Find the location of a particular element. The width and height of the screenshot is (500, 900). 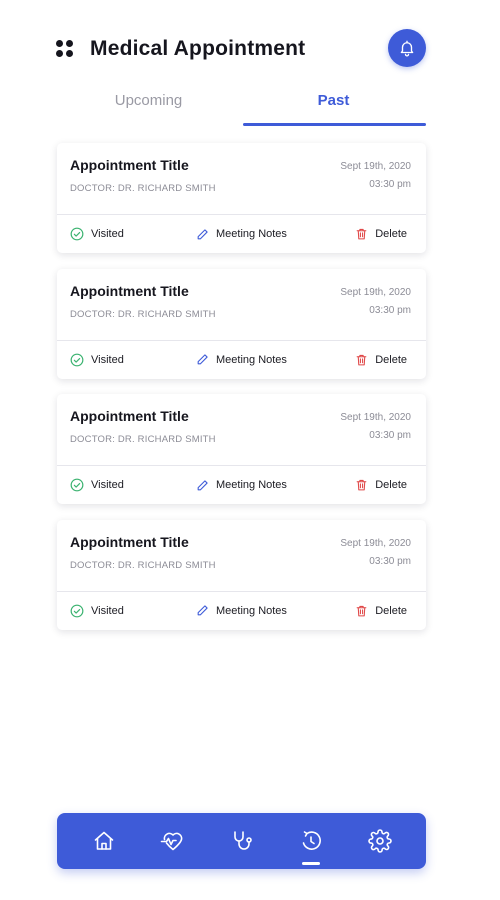

nav-health is located at coordinates (173, 841).